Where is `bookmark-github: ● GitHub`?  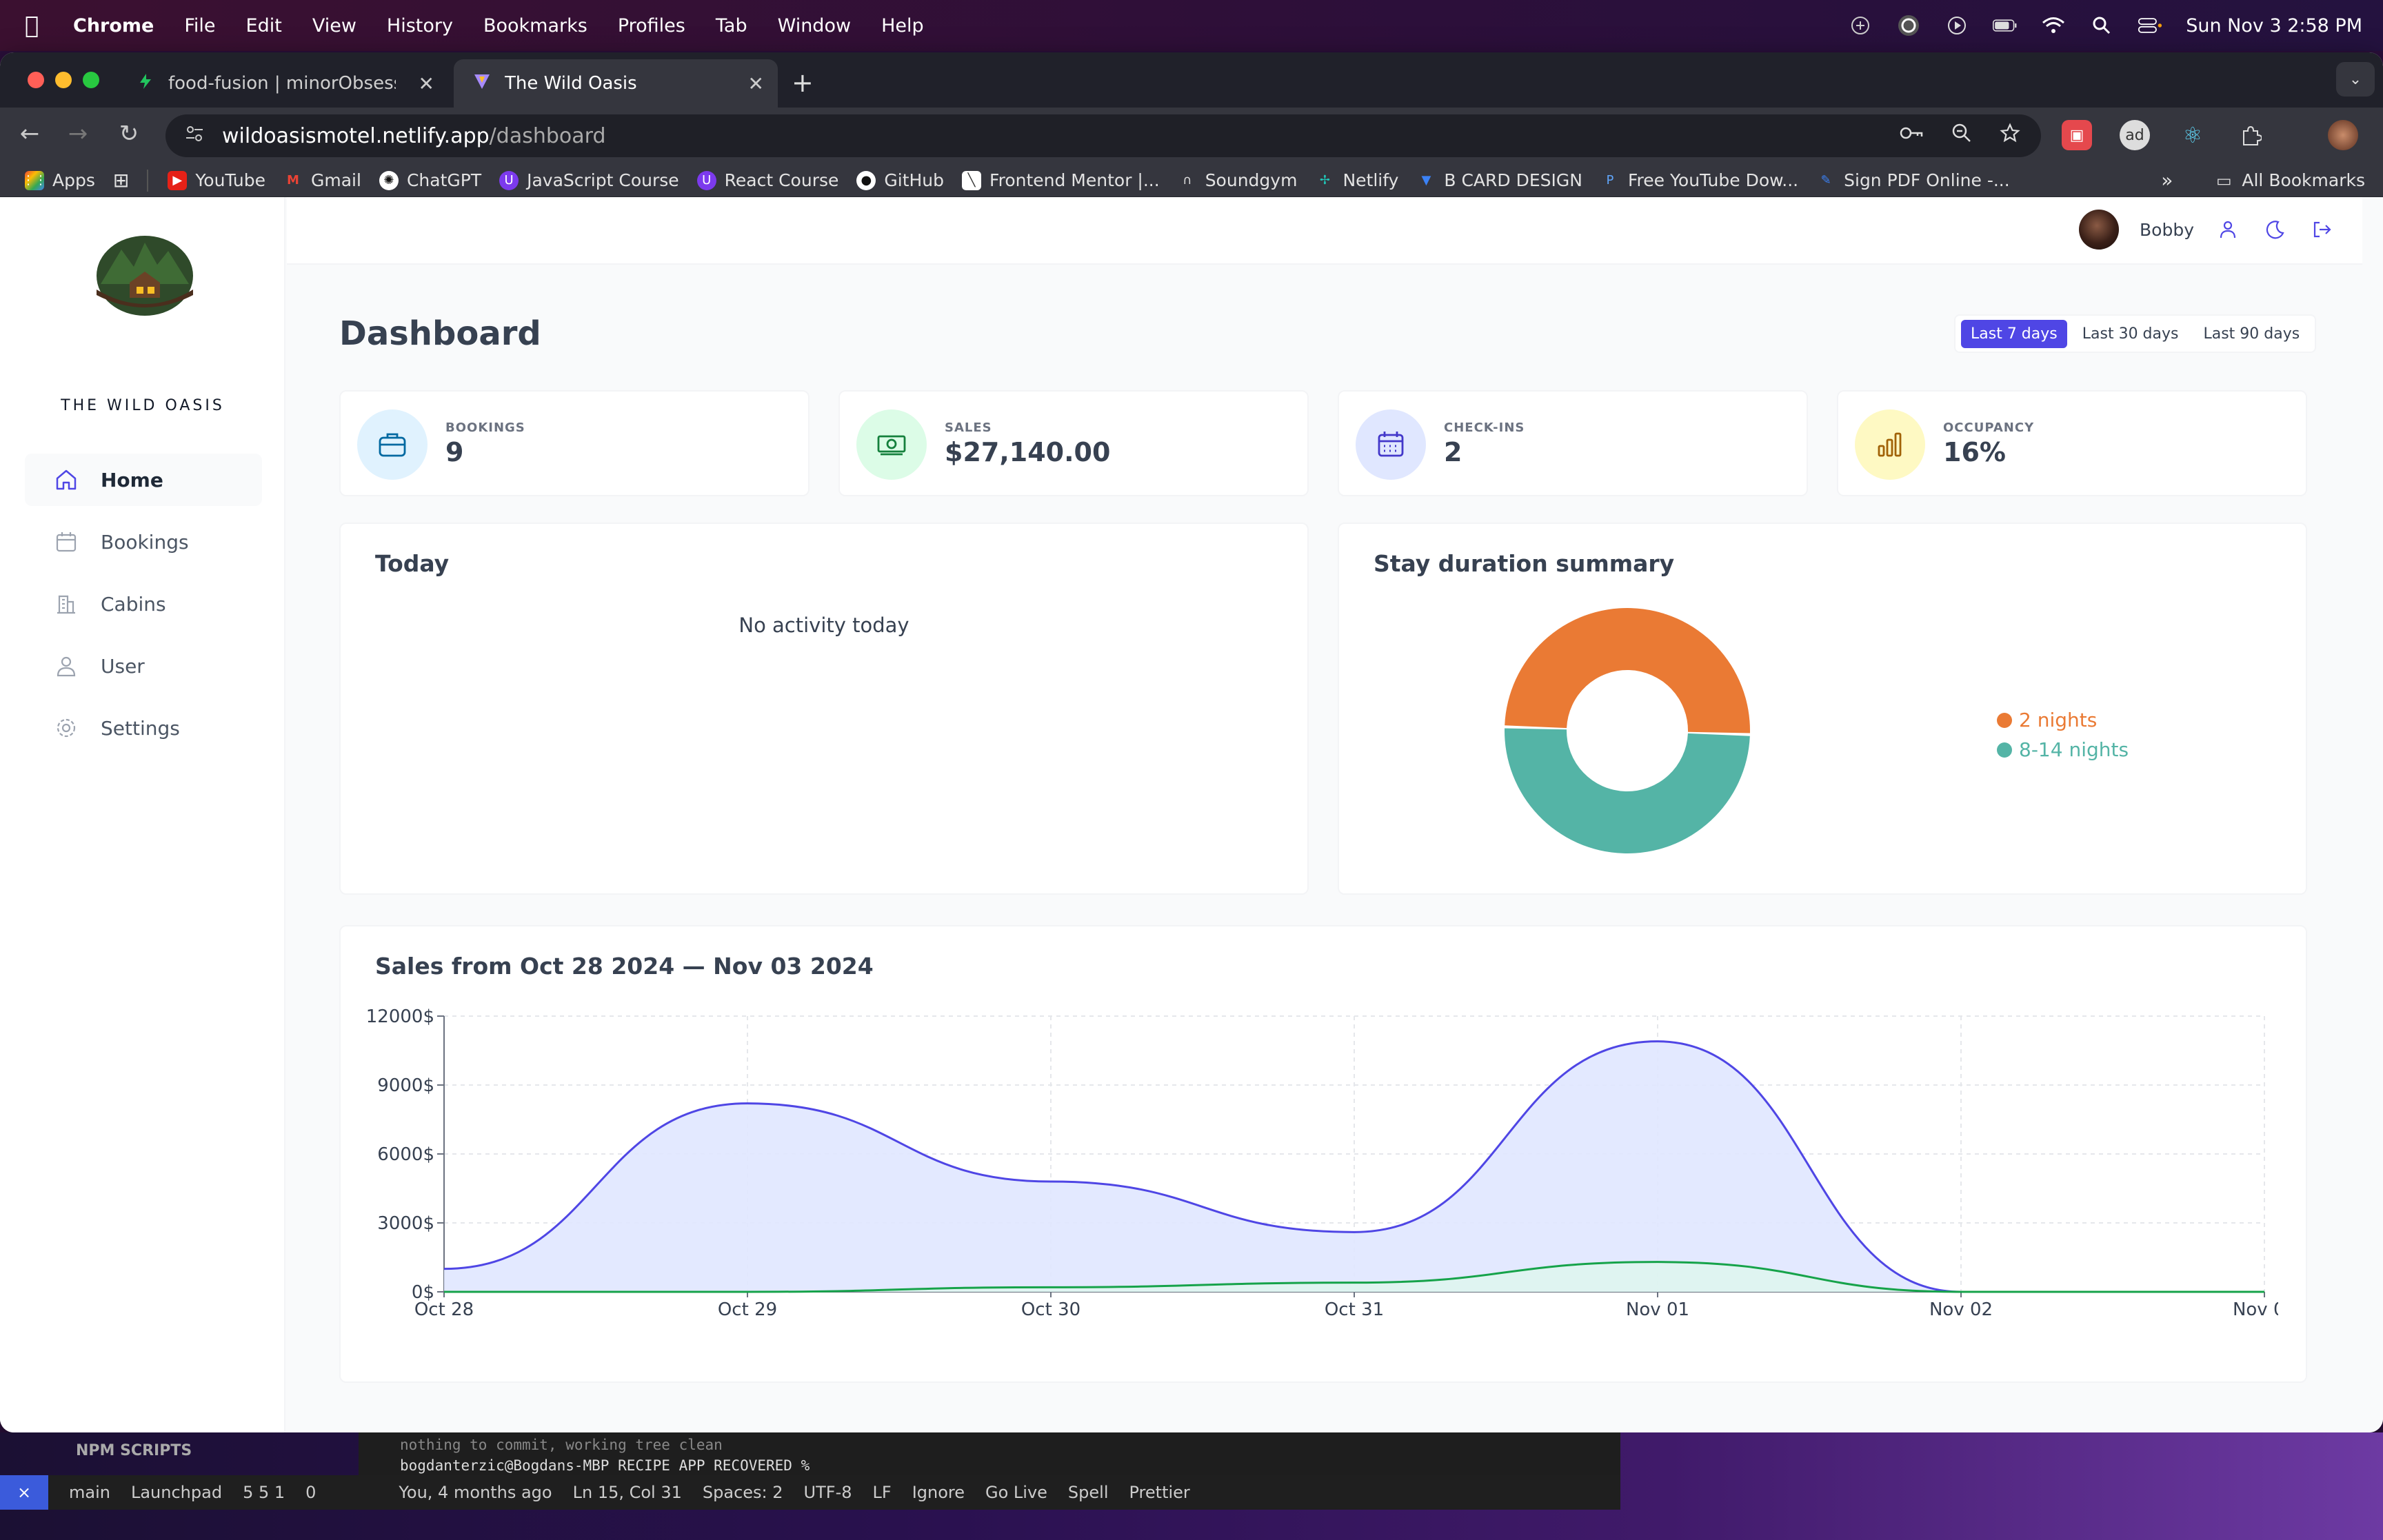 bookmark-github: ● GitHub is located at coordinates (900, 180).